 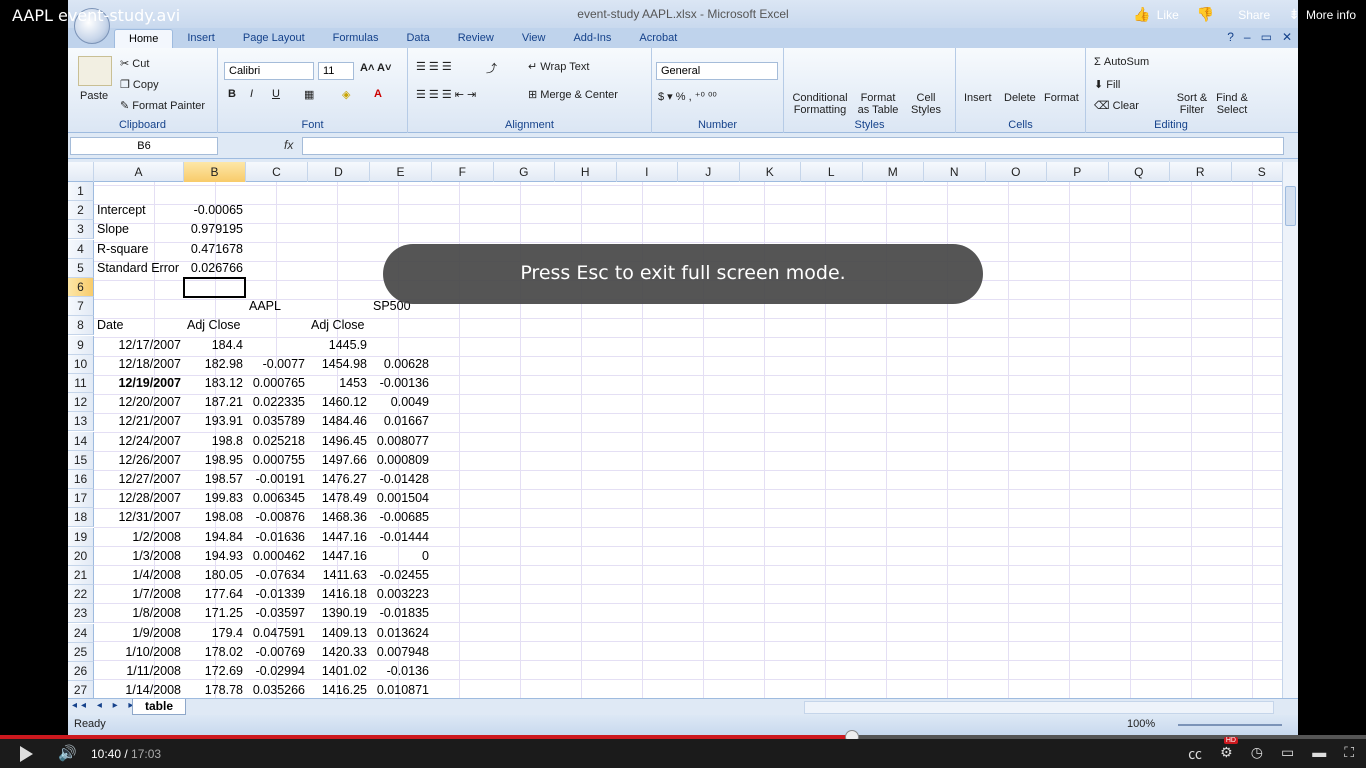 What do you see at coordinates (339, 421) in the screenshot?
I see `cell-d13: 1484.46` at bounding box center [339, 421].